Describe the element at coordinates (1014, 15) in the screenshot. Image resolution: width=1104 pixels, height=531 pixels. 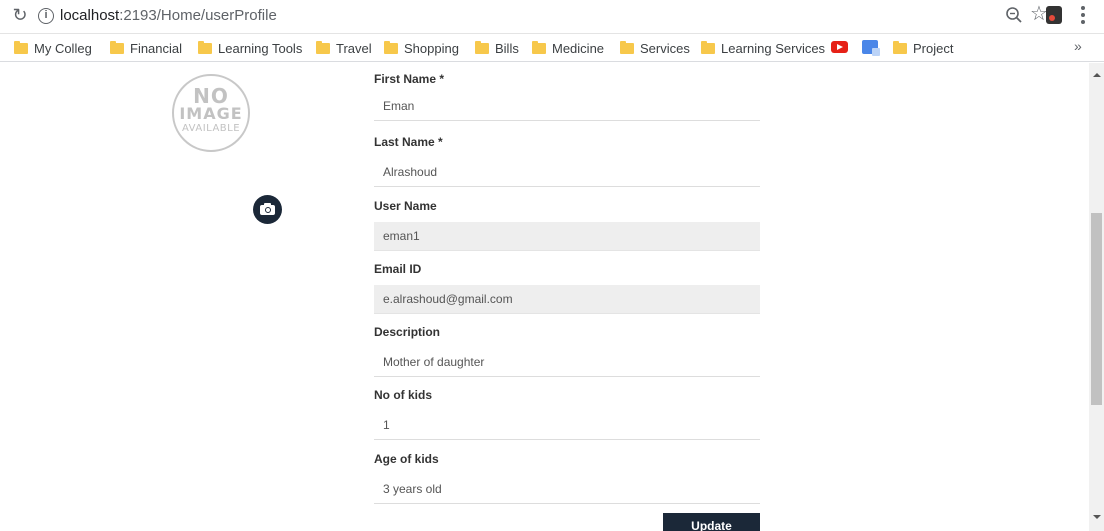
I see `zoom-icon` at that location.